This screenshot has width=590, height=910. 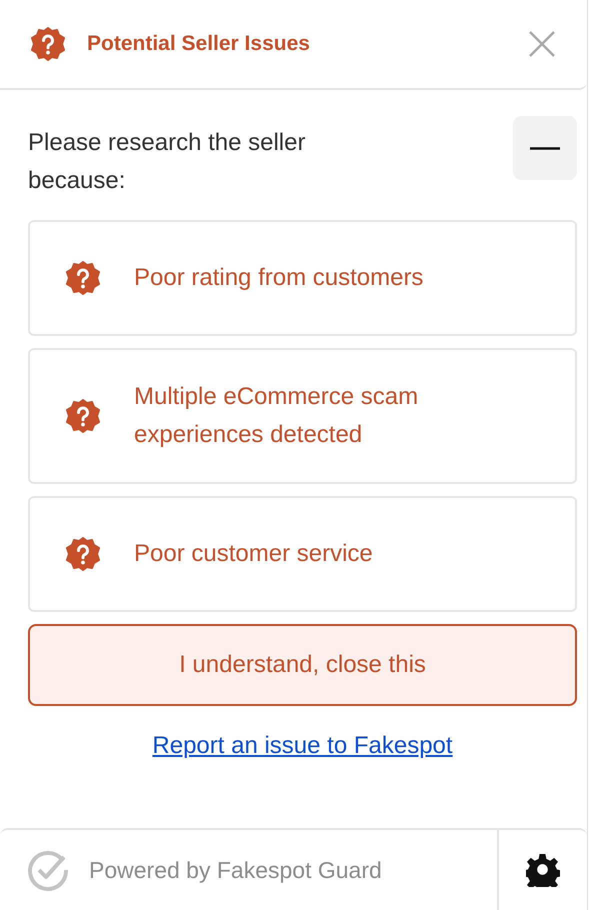 What do you see at coordinates (48, 870) in the screenshot?
I see `check-circle-icon` at bounding box center [48, 870].